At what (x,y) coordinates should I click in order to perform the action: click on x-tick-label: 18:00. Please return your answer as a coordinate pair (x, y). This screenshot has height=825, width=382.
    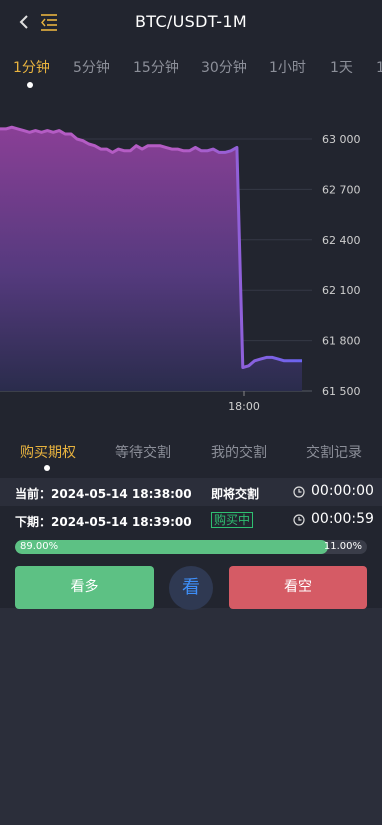
    Looking at the image, I should click on (244, 406).